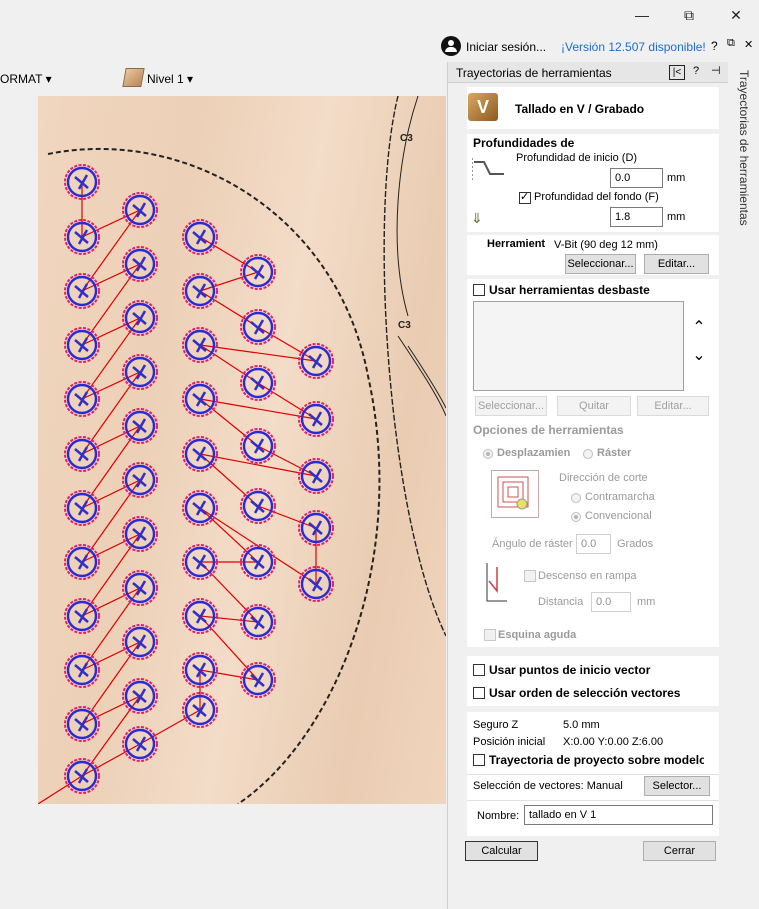 Image resolution: width=759 pixels, height=909 pixels. What do you see at coordinates (479, 760) in the screenshot?
I see `project-checkbox` at bounding box center [479, 760].